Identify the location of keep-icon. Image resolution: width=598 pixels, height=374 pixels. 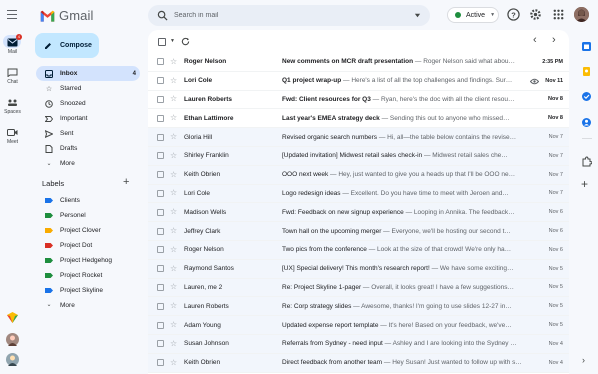
(586, 71).